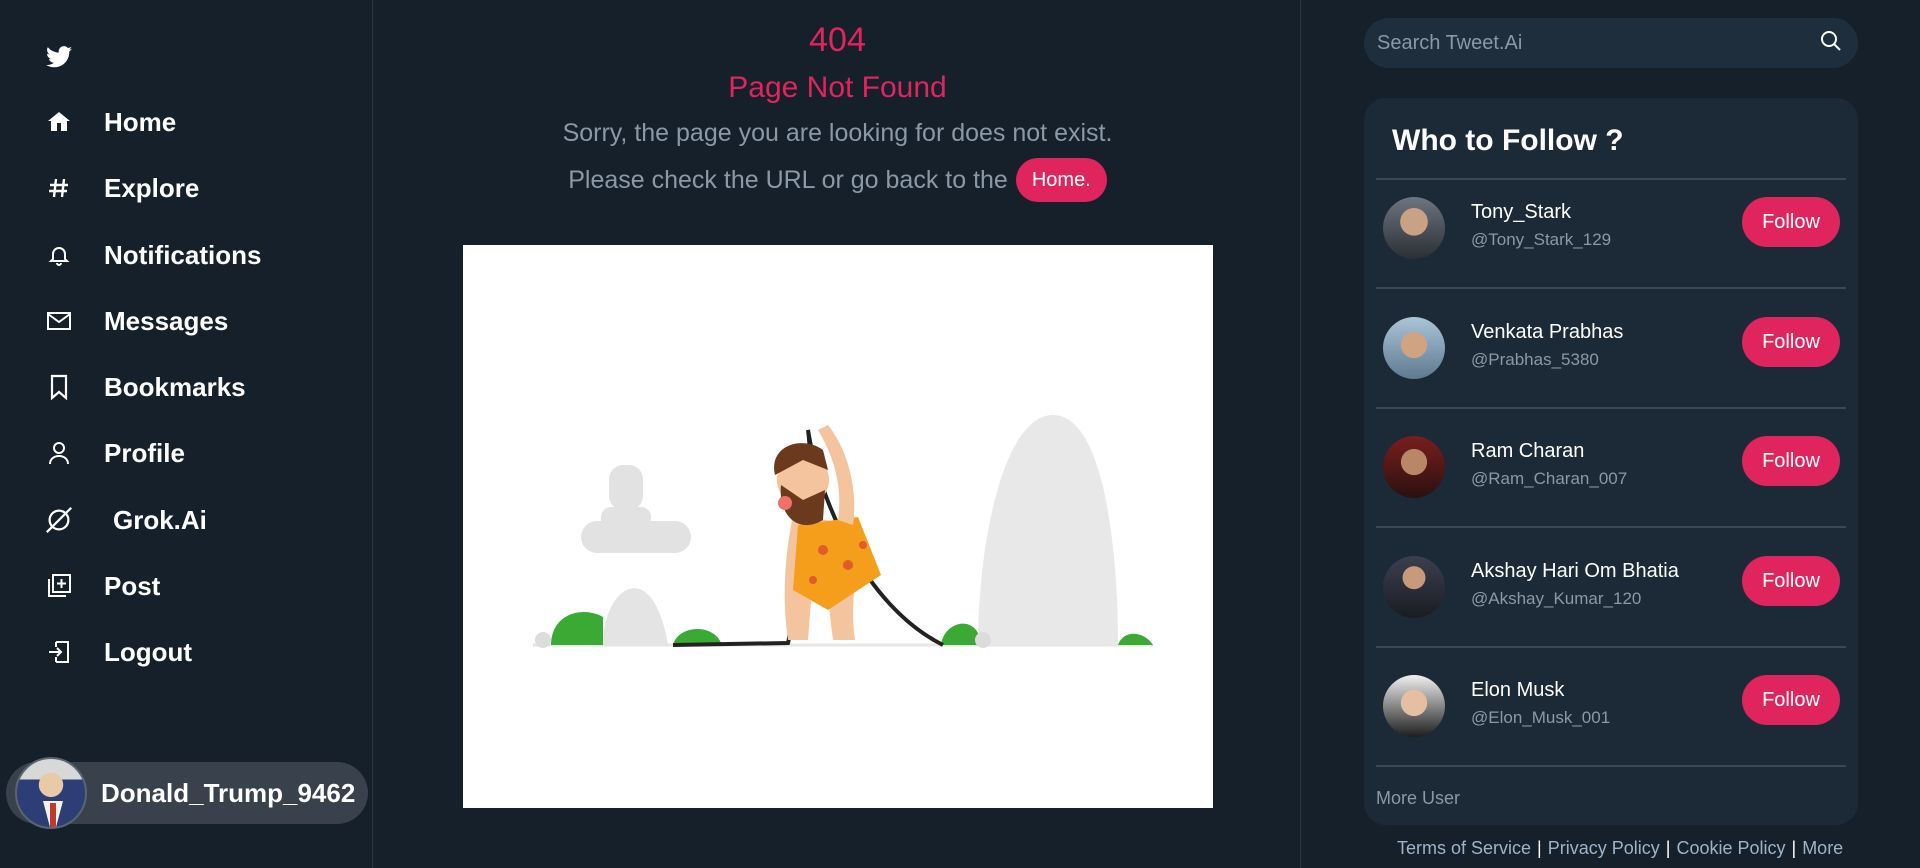 The width and height of the screenshot is (1920, 868). Describe the element at coordinates (1541, 717) in the screenshot. I see `user-handle: @Elon_Musk_001` at that location.